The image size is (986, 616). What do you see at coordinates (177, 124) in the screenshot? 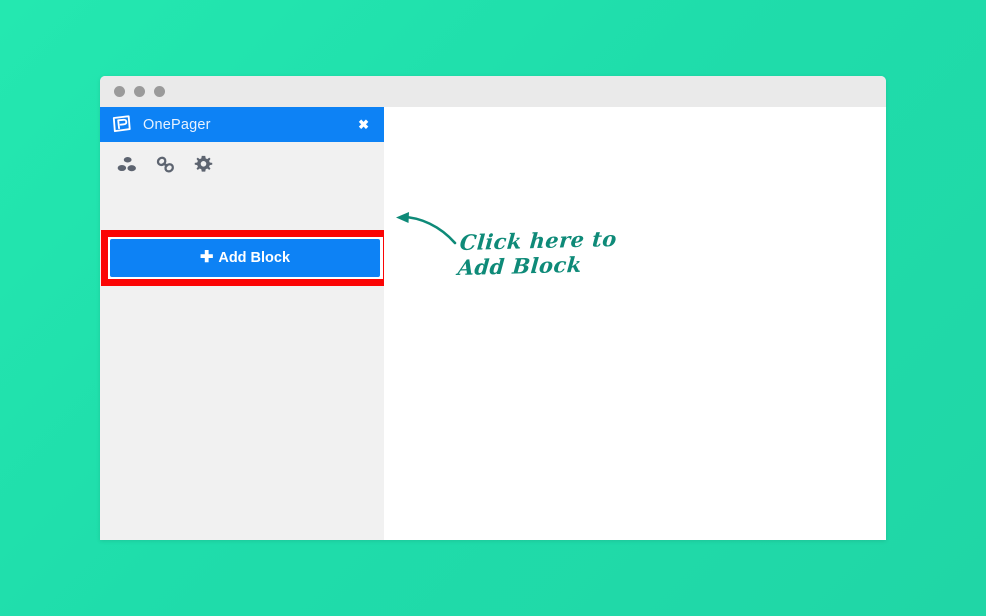
I see `panel-title: OnePager` at bounding box center [177, 124].